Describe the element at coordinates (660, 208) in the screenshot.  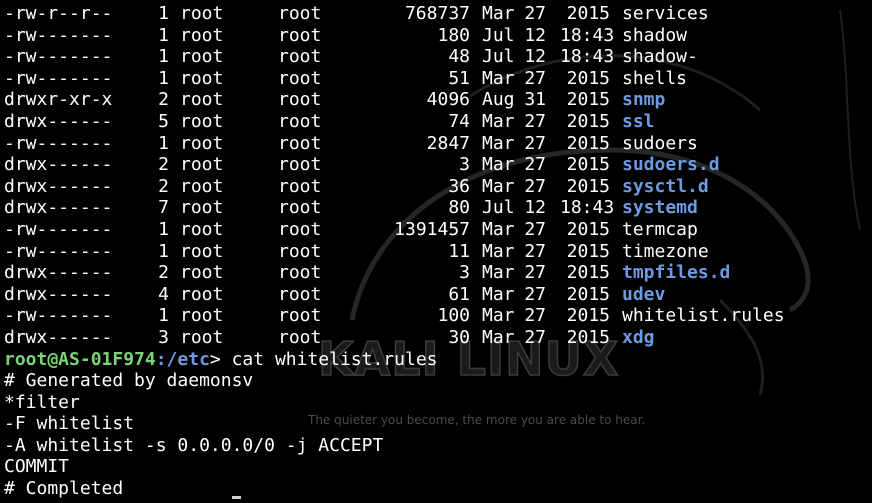
I see `listing-name: systemd` at that location.